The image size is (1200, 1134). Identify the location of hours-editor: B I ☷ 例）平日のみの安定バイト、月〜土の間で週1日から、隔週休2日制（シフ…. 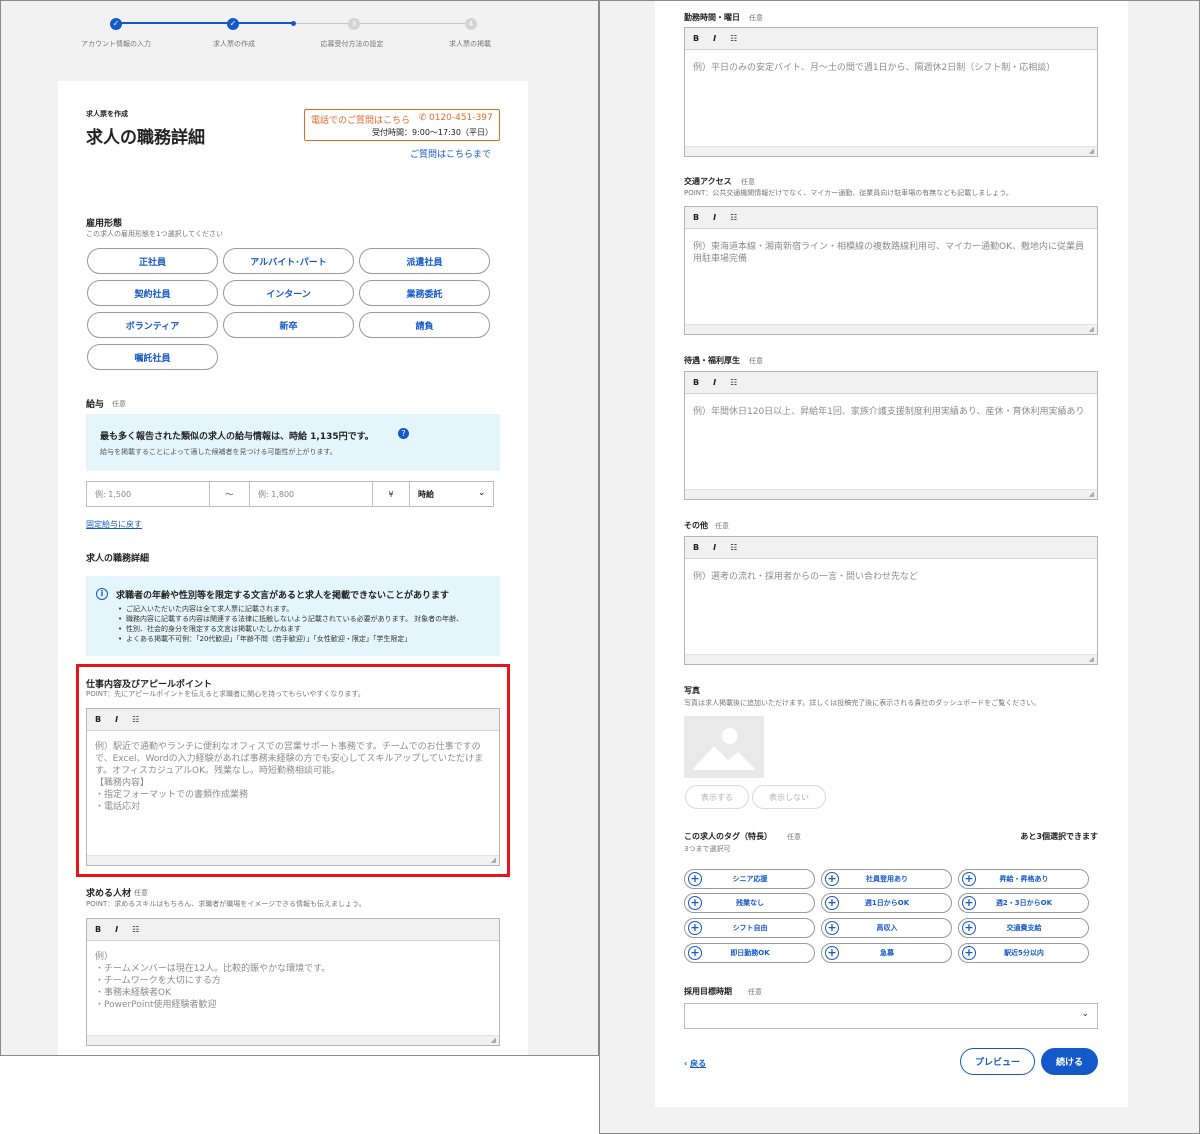
(891, 92).